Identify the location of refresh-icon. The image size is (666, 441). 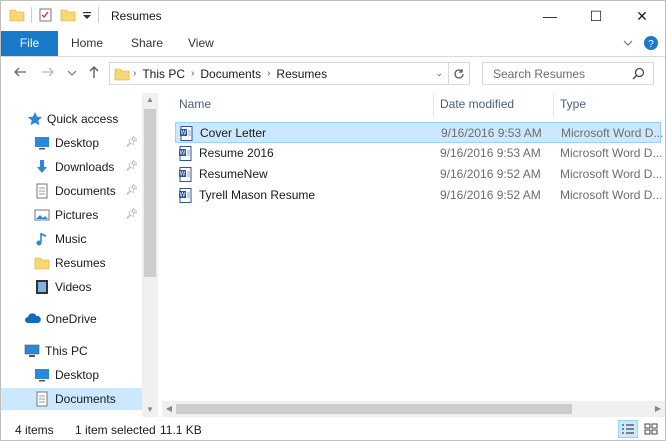
(459, 73).